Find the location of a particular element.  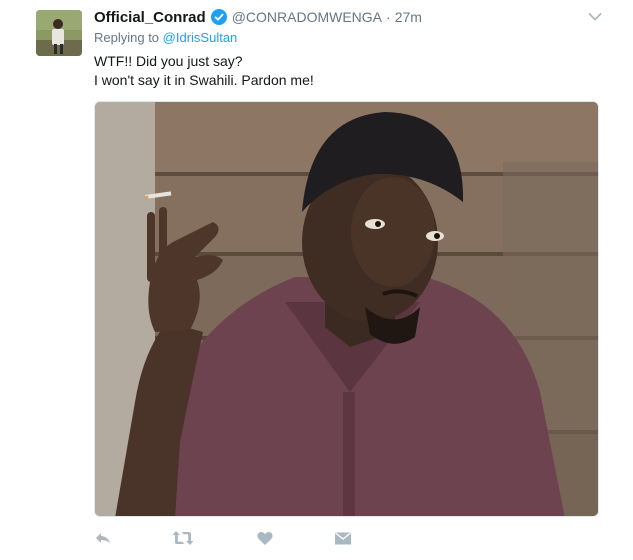

tweet-text-line: WTF!! Did you just say? is located at coordinates (168, 61).